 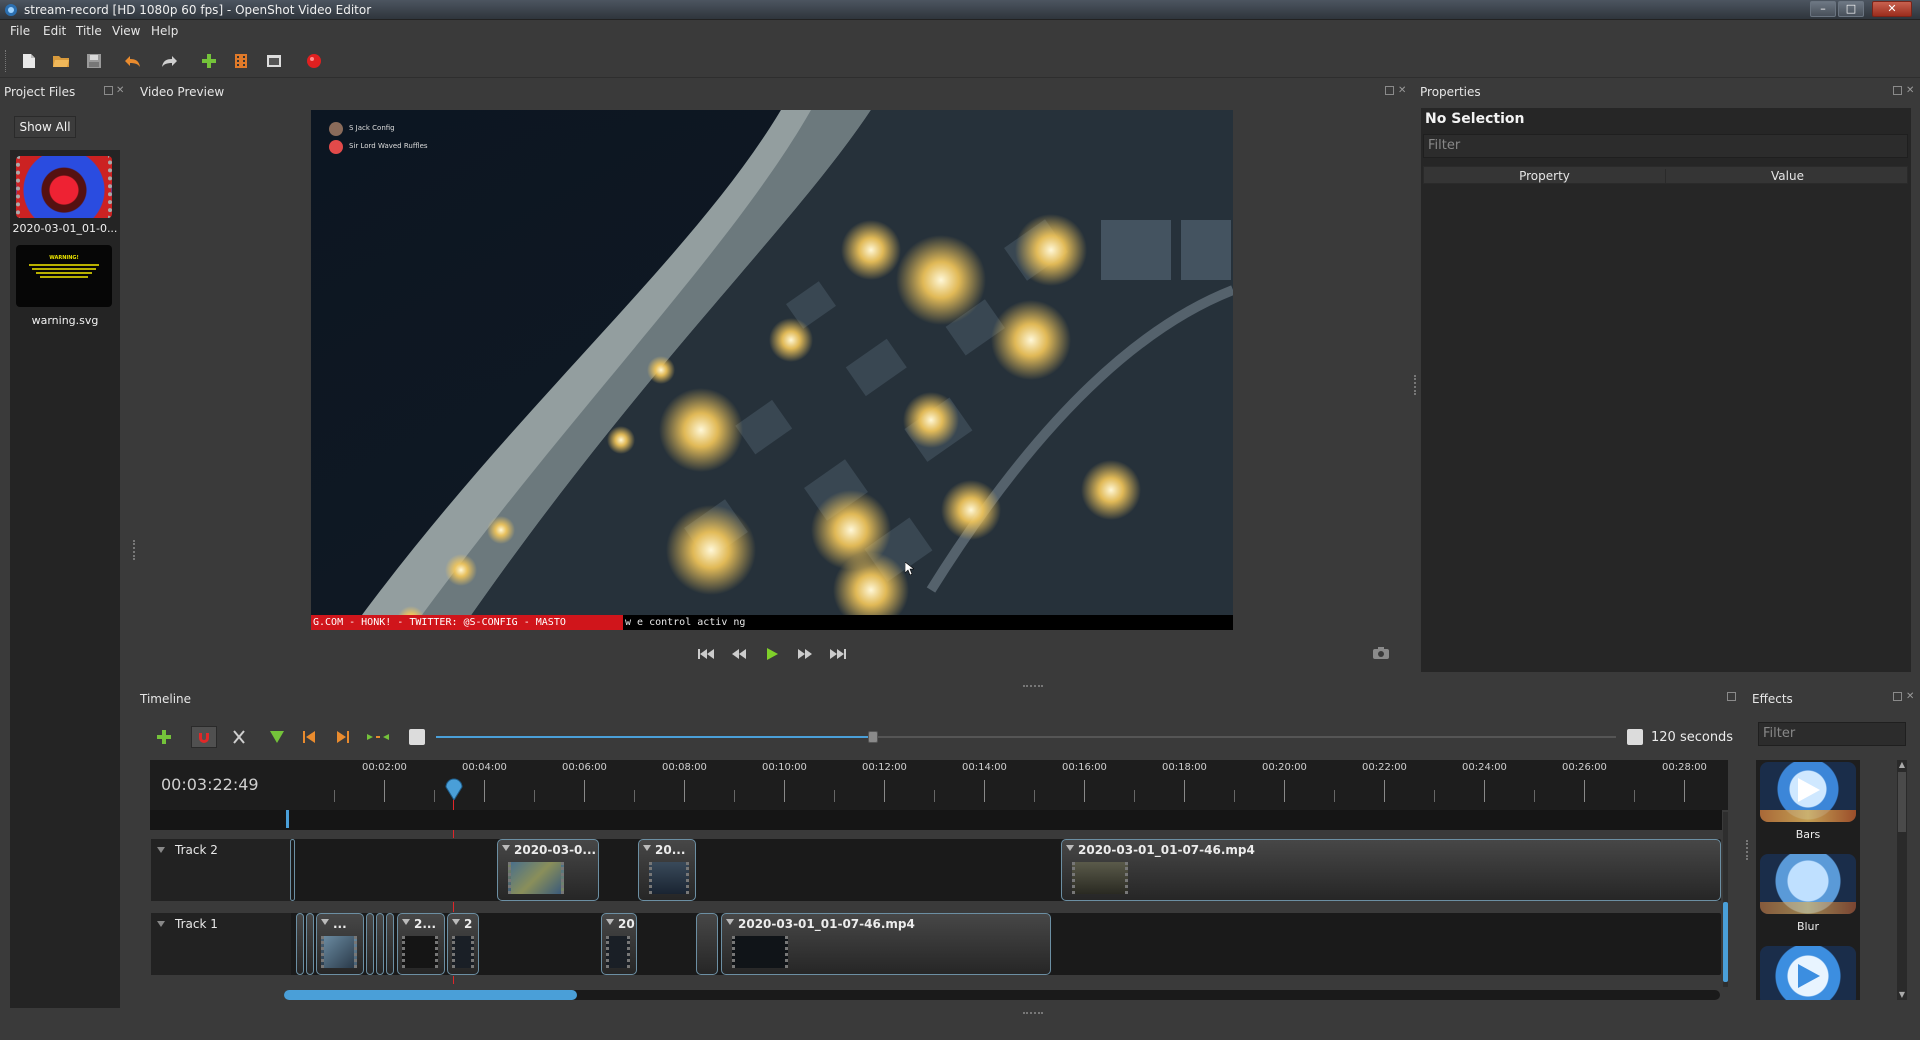 I want to click on add-track-icon, so click(x=164, y=737).